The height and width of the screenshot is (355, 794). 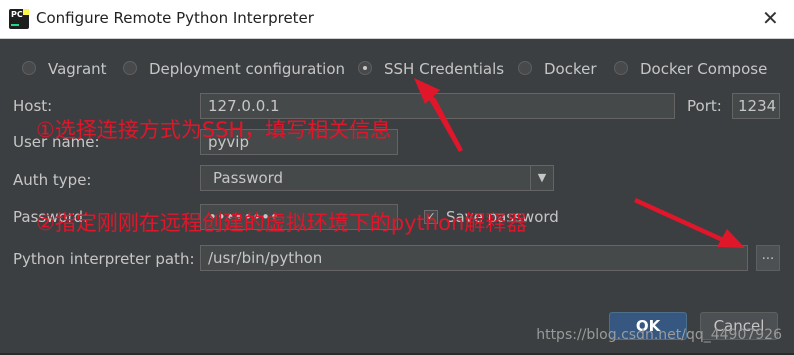 I want to click on arrow-to-interpreter-icon, so click(x=689, y=223).